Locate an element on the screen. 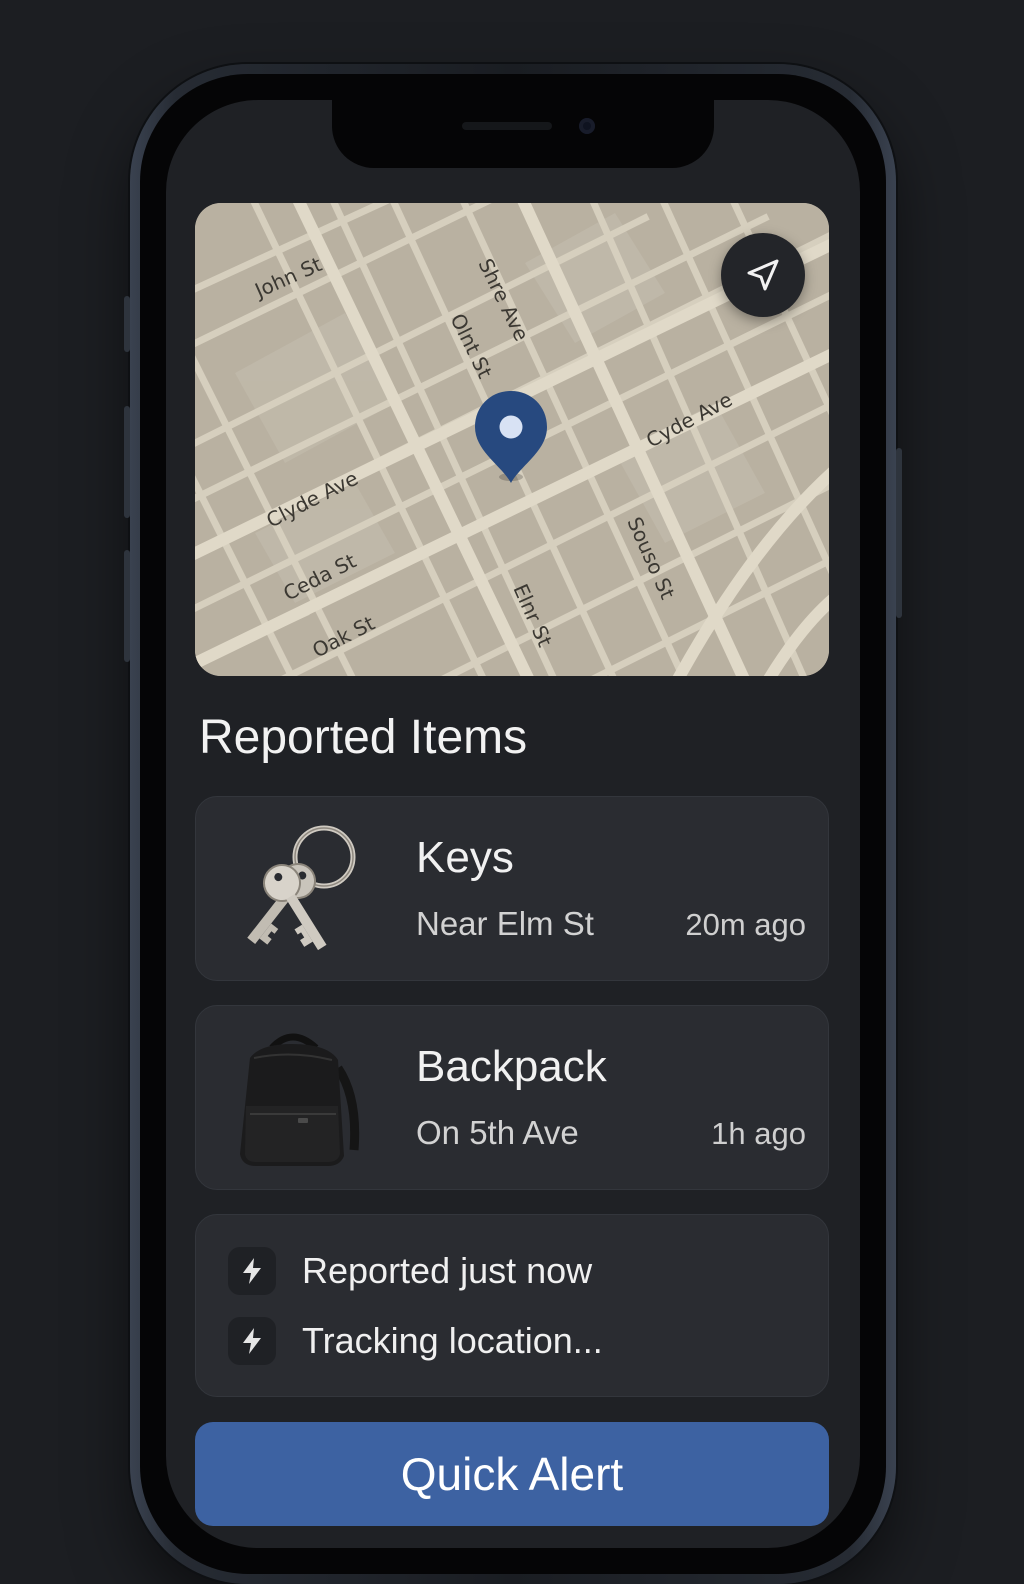 The height and width of the screenshot is (1584, 1024). silent-switch is located at coordinates (127, 324).